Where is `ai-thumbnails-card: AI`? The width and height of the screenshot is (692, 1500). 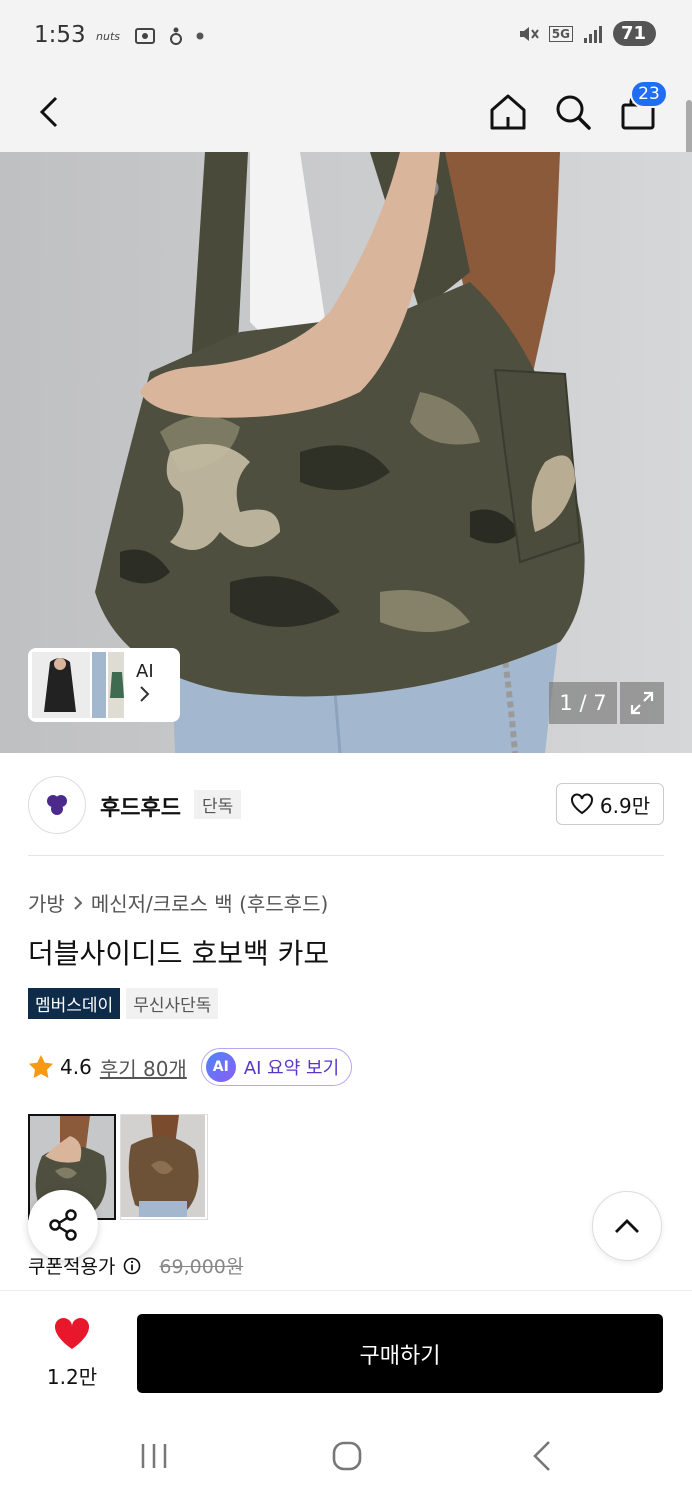
ai-thumbnails-card: AI is located at coordinates (104, 685).